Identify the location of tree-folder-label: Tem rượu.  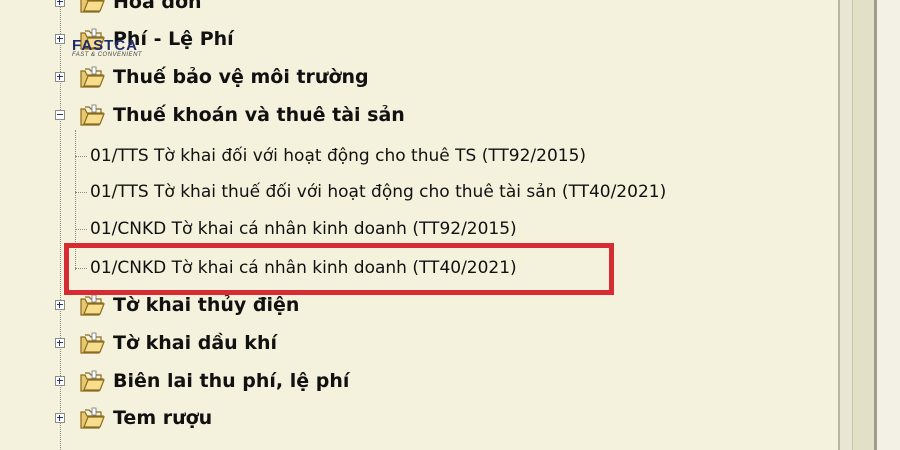
(163, 418).